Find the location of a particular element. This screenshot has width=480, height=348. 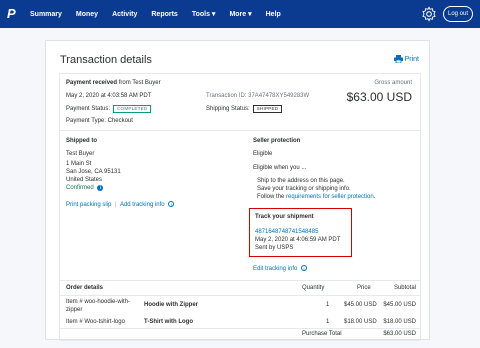

payment-status-label: Payment Status: is located at coordinates (88, 109).